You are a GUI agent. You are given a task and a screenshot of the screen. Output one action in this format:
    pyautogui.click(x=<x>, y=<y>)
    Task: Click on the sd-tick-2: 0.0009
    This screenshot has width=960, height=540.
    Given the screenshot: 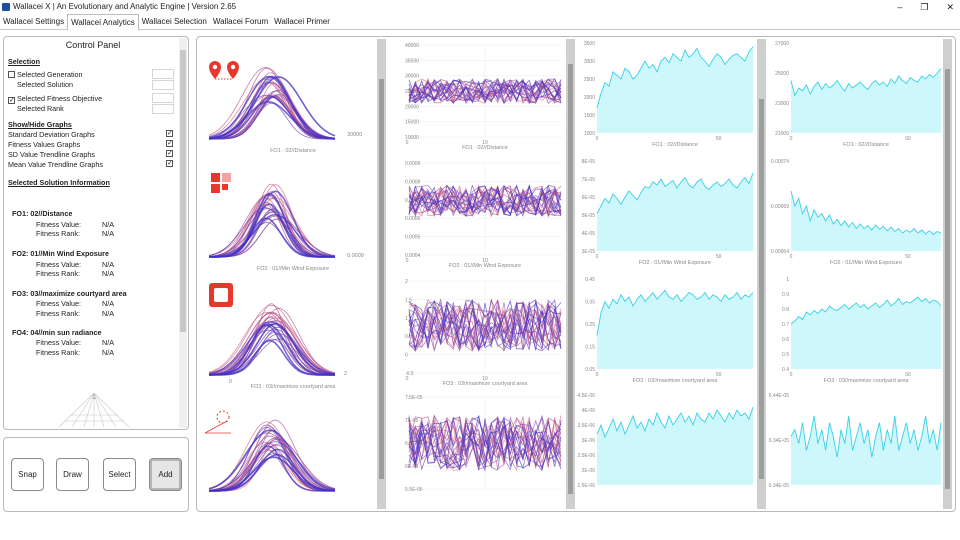 What is the action you would take?
    pyautogui.click(x=355, y=256)
    